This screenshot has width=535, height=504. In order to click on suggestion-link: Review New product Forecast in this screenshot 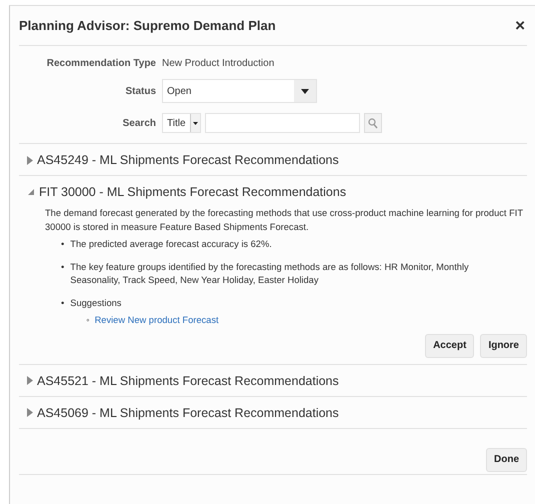, I will do `click(156, 321)`.